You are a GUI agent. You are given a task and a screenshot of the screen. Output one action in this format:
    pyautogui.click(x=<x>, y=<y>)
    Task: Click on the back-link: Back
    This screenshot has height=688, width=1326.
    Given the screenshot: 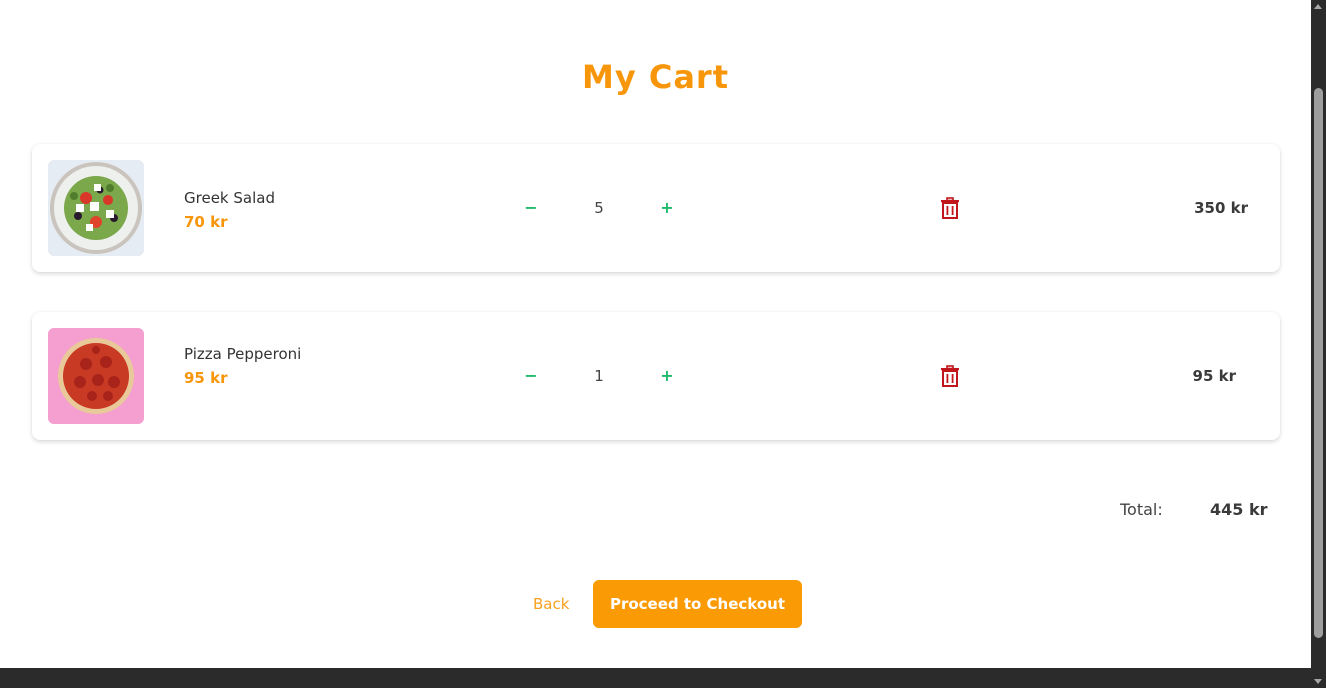 What is the action you would take?
    pyautogui.click(x=551, y=604)
    